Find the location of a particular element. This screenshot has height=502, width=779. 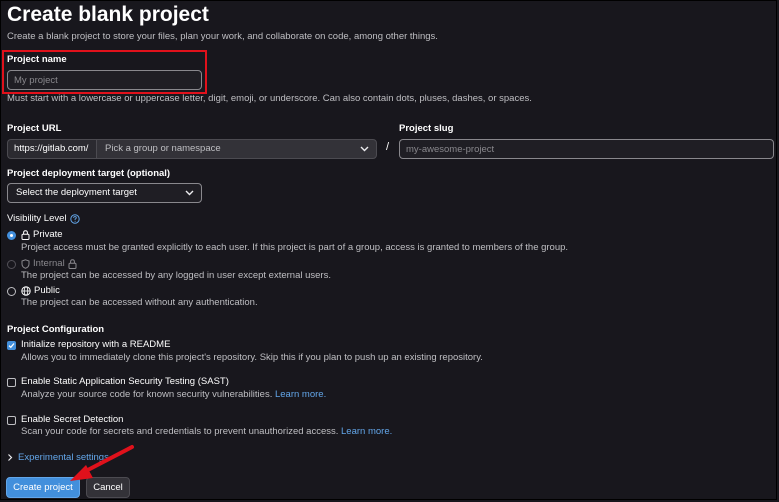

visibility-internal-radio is located at coordinates (11, 264).